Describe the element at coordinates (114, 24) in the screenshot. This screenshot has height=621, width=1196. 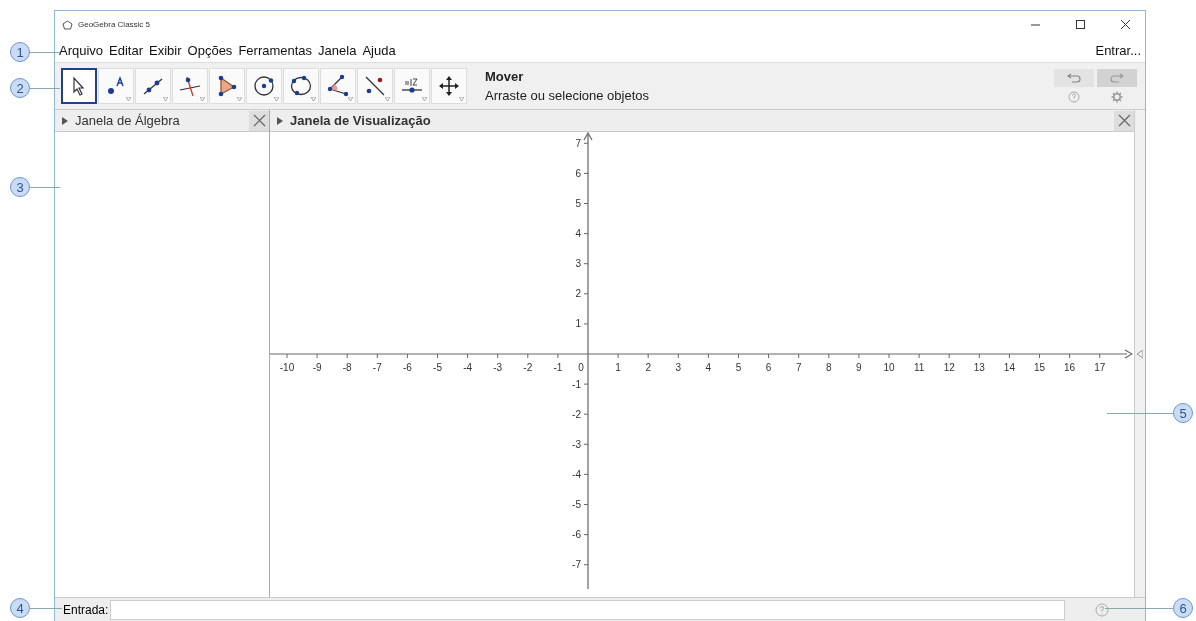
I see `window-title: GeoGebra Classic 5` at that location.